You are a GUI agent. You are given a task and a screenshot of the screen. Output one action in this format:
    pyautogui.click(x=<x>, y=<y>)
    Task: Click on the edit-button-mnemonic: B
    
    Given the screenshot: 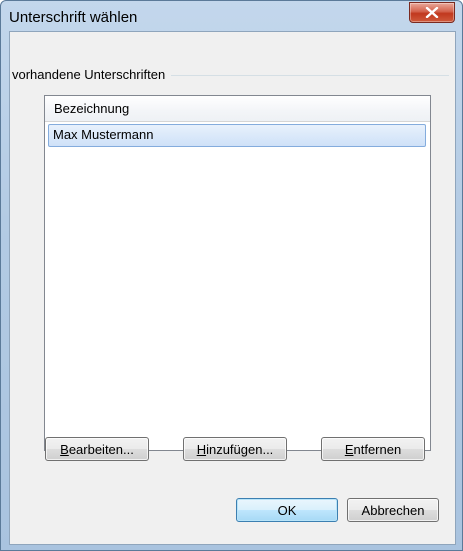 What is the action you would take?
    pyautogui.click(x=64, y=449)
    